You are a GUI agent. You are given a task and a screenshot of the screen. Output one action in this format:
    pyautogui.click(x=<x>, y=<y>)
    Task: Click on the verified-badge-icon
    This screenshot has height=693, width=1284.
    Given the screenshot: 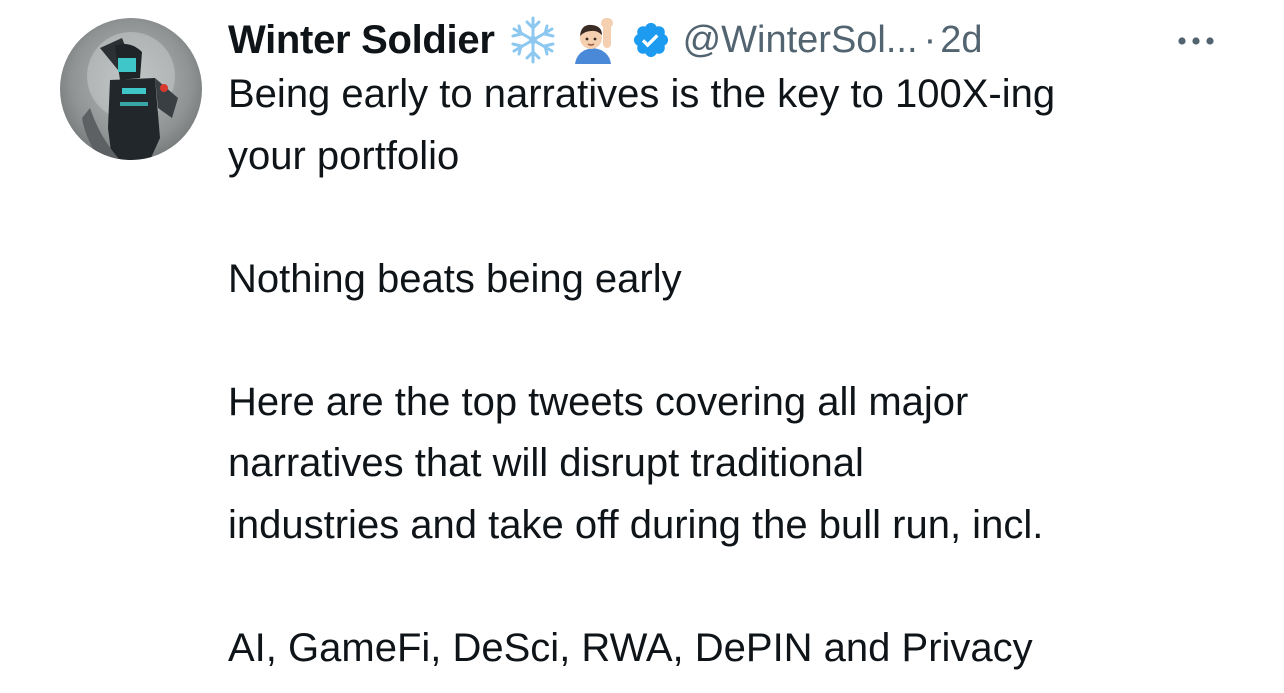 What is the action you would take?
    pyautogui.click(x=651, y=40)
    